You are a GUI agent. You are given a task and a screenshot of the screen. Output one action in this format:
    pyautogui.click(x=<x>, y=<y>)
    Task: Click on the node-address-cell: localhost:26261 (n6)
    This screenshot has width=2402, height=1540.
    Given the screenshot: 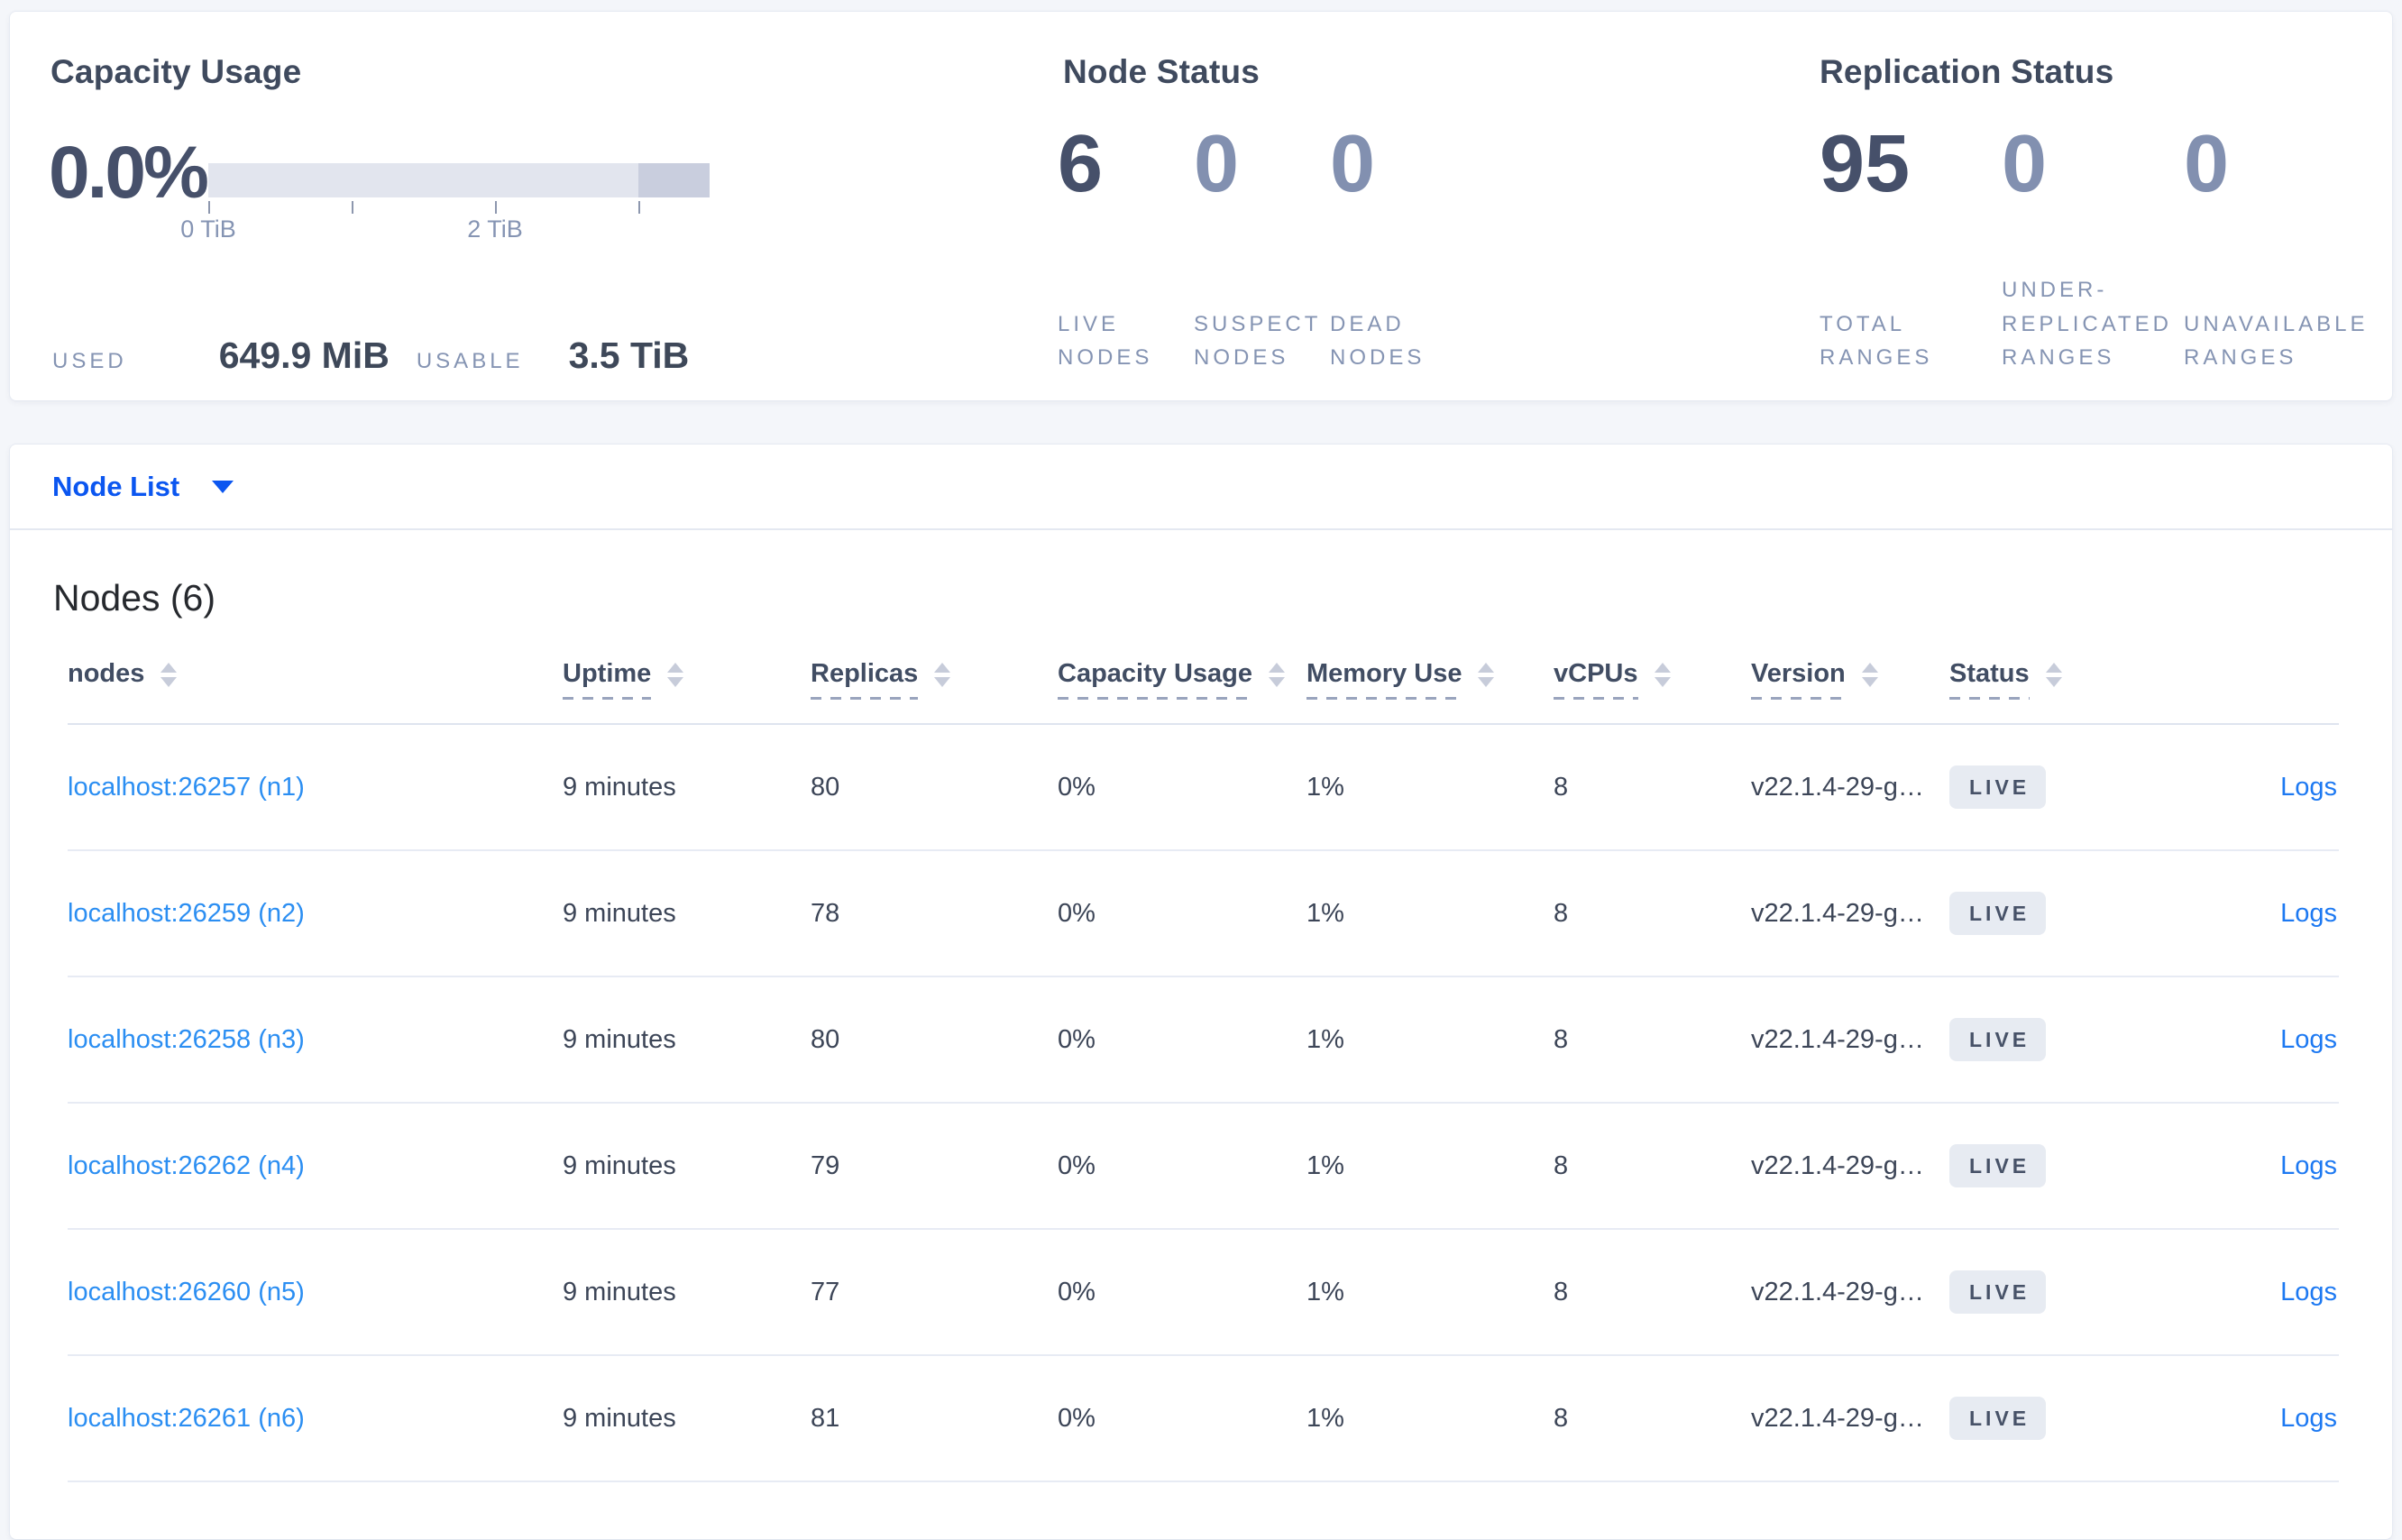 What is the action you would take?
    pyautogui.click(x=315, y=1418)
    